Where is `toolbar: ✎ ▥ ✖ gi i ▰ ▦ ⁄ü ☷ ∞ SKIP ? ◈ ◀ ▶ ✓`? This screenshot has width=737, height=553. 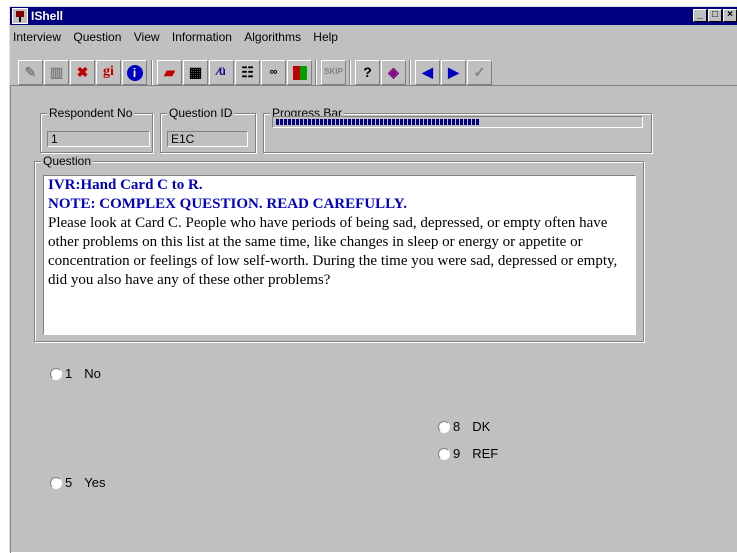
toolbar: ✎ ▥ ✖ gi i ▰ ▦ ⁄ü ☷ ∞ SKIP ? ◈ ◀ ▶ ✓ is located at coordinates (373, 68).